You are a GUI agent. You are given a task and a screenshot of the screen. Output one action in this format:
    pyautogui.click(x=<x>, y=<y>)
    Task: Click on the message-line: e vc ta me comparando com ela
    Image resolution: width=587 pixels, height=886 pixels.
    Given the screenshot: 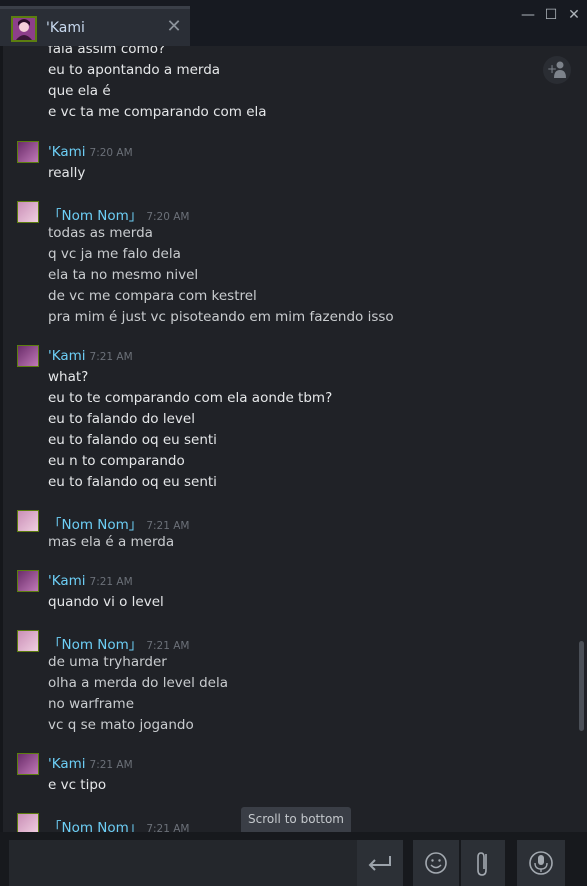 What is the action you would take?
    pyautogui.click(x=157, y=112)
    